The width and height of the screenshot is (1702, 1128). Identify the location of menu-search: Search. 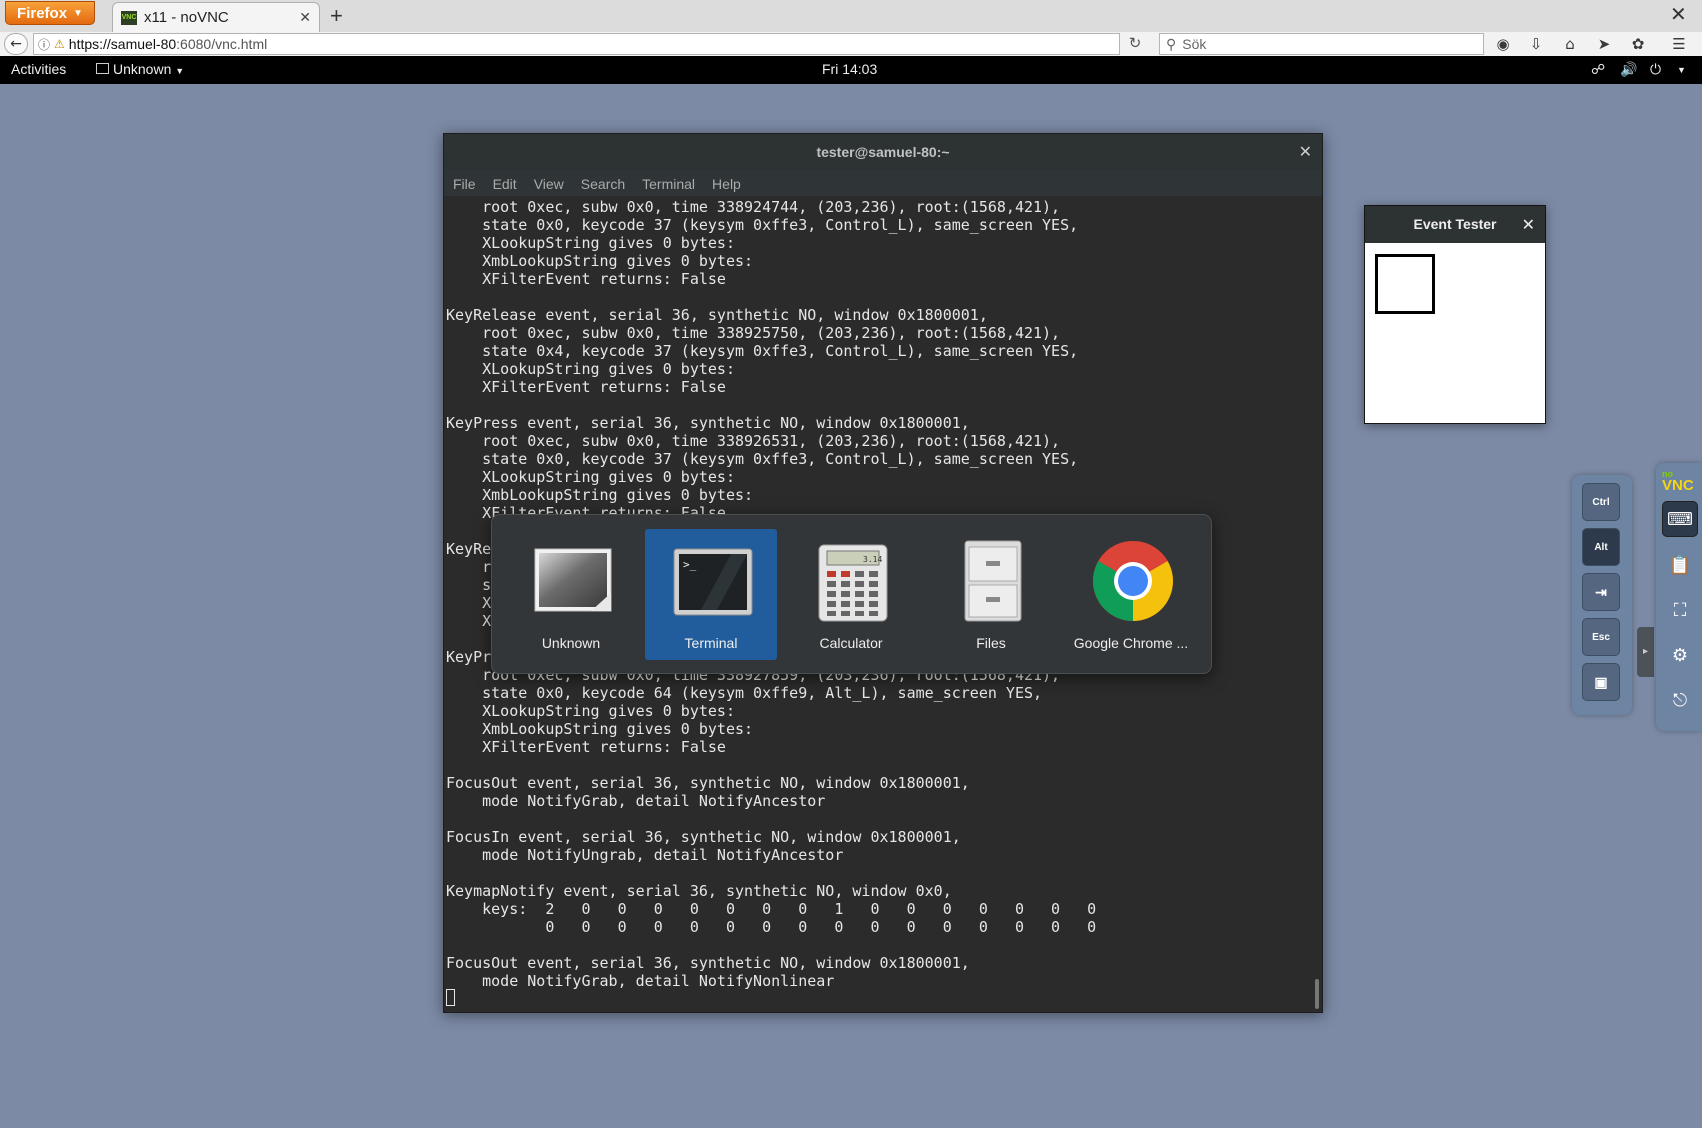
(602, 183).